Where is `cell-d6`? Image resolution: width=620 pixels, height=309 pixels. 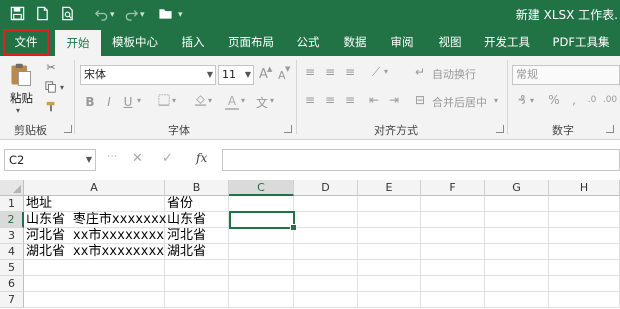 cell-d6 is located at coordinates (326, 284).